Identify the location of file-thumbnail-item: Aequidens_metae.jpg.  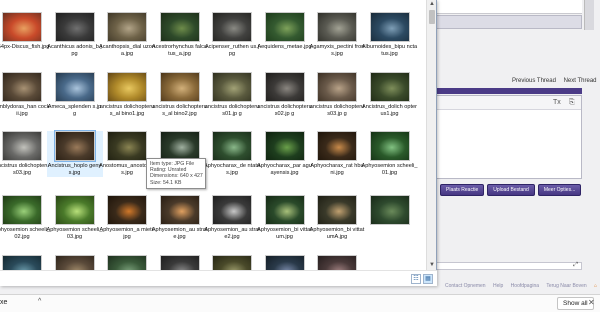
(285, 31).